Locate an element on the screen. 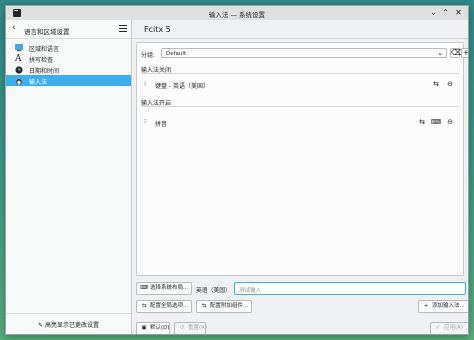 This screenshot has width=474, height=340. sidebar-item-label: 输入法 is located at coordinates (38, 82).